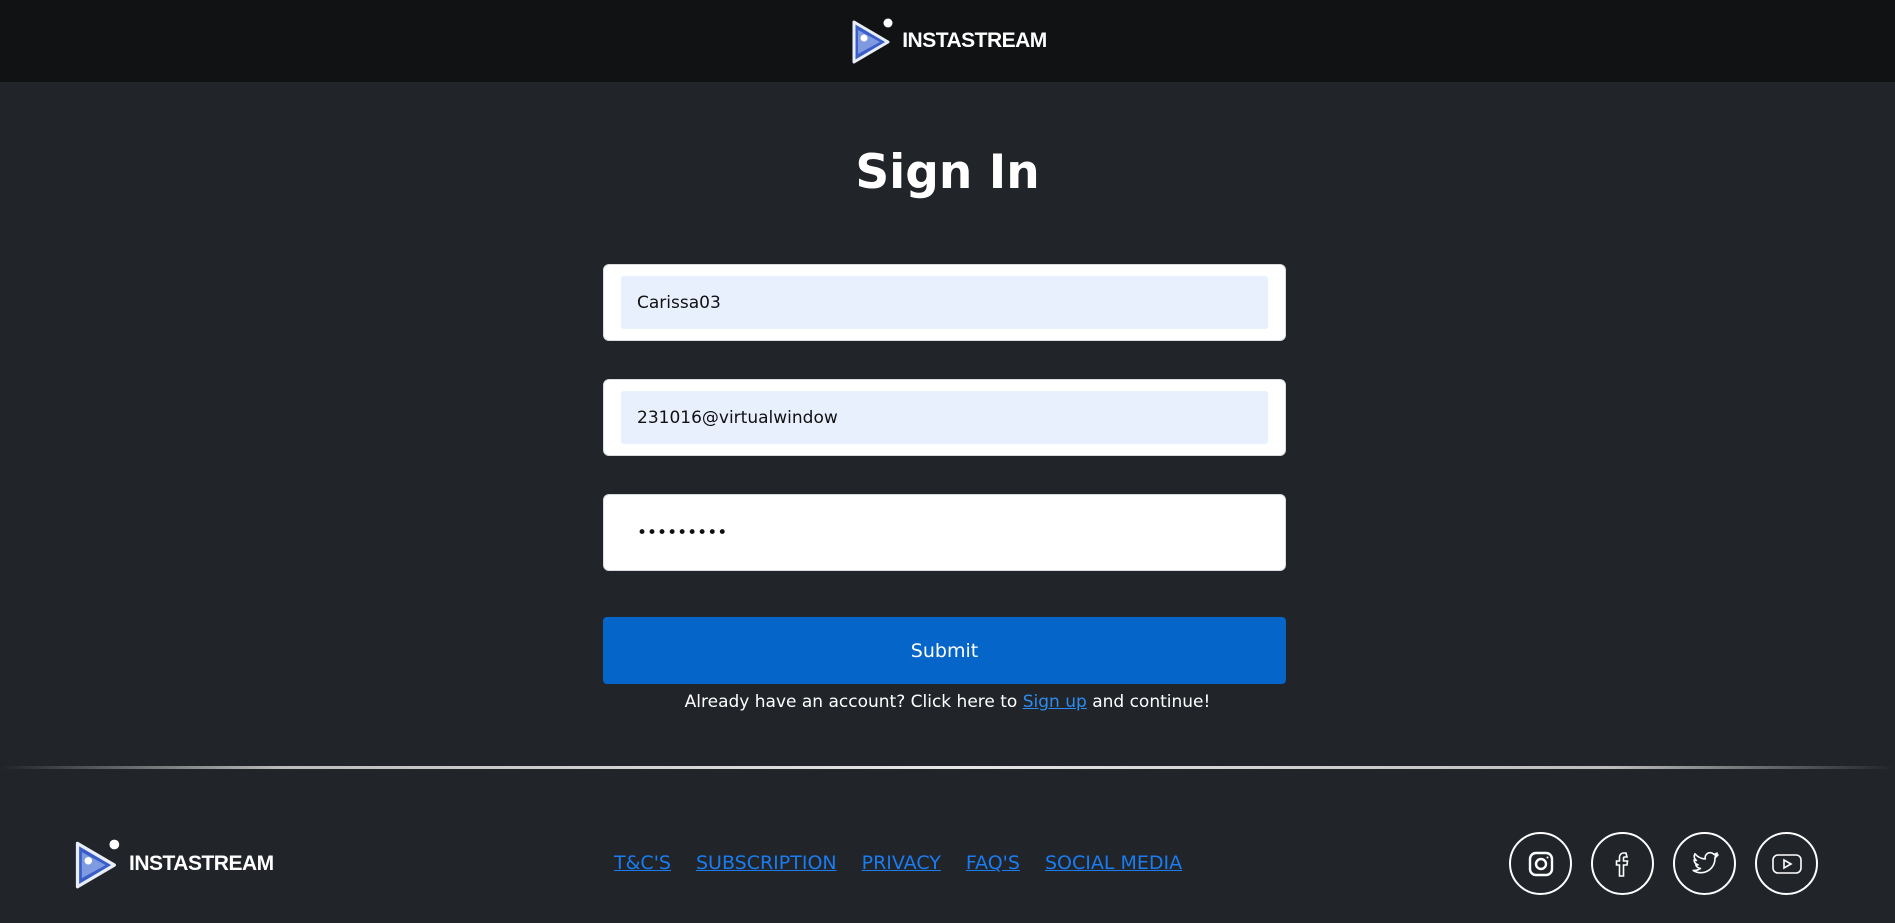 The image size is (1895, 923). I want to click on footer-link-terms: T&C'S, so click(642, 863).